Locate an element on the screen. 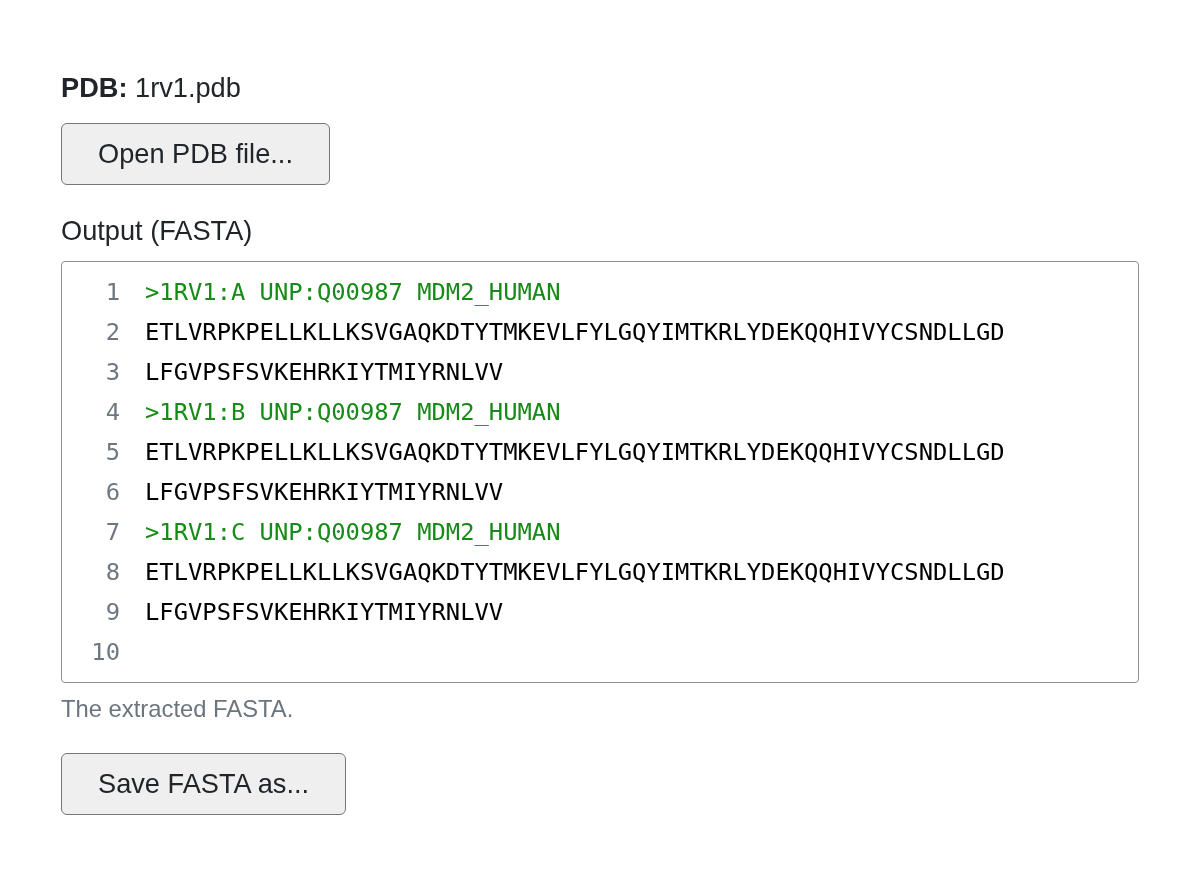 The image size is (1200, 884). line-number: 5 is located at coordinates (112, 452).